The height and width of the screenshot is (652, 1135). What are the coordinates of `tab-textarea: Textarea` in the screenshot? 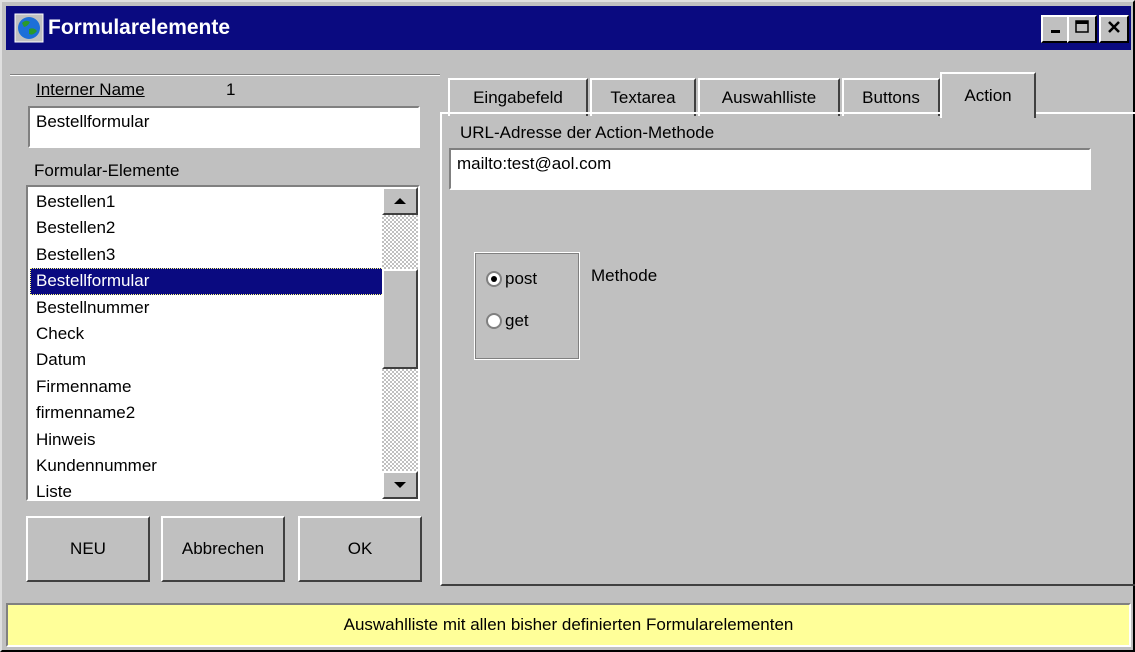 It's located at (643, 97).